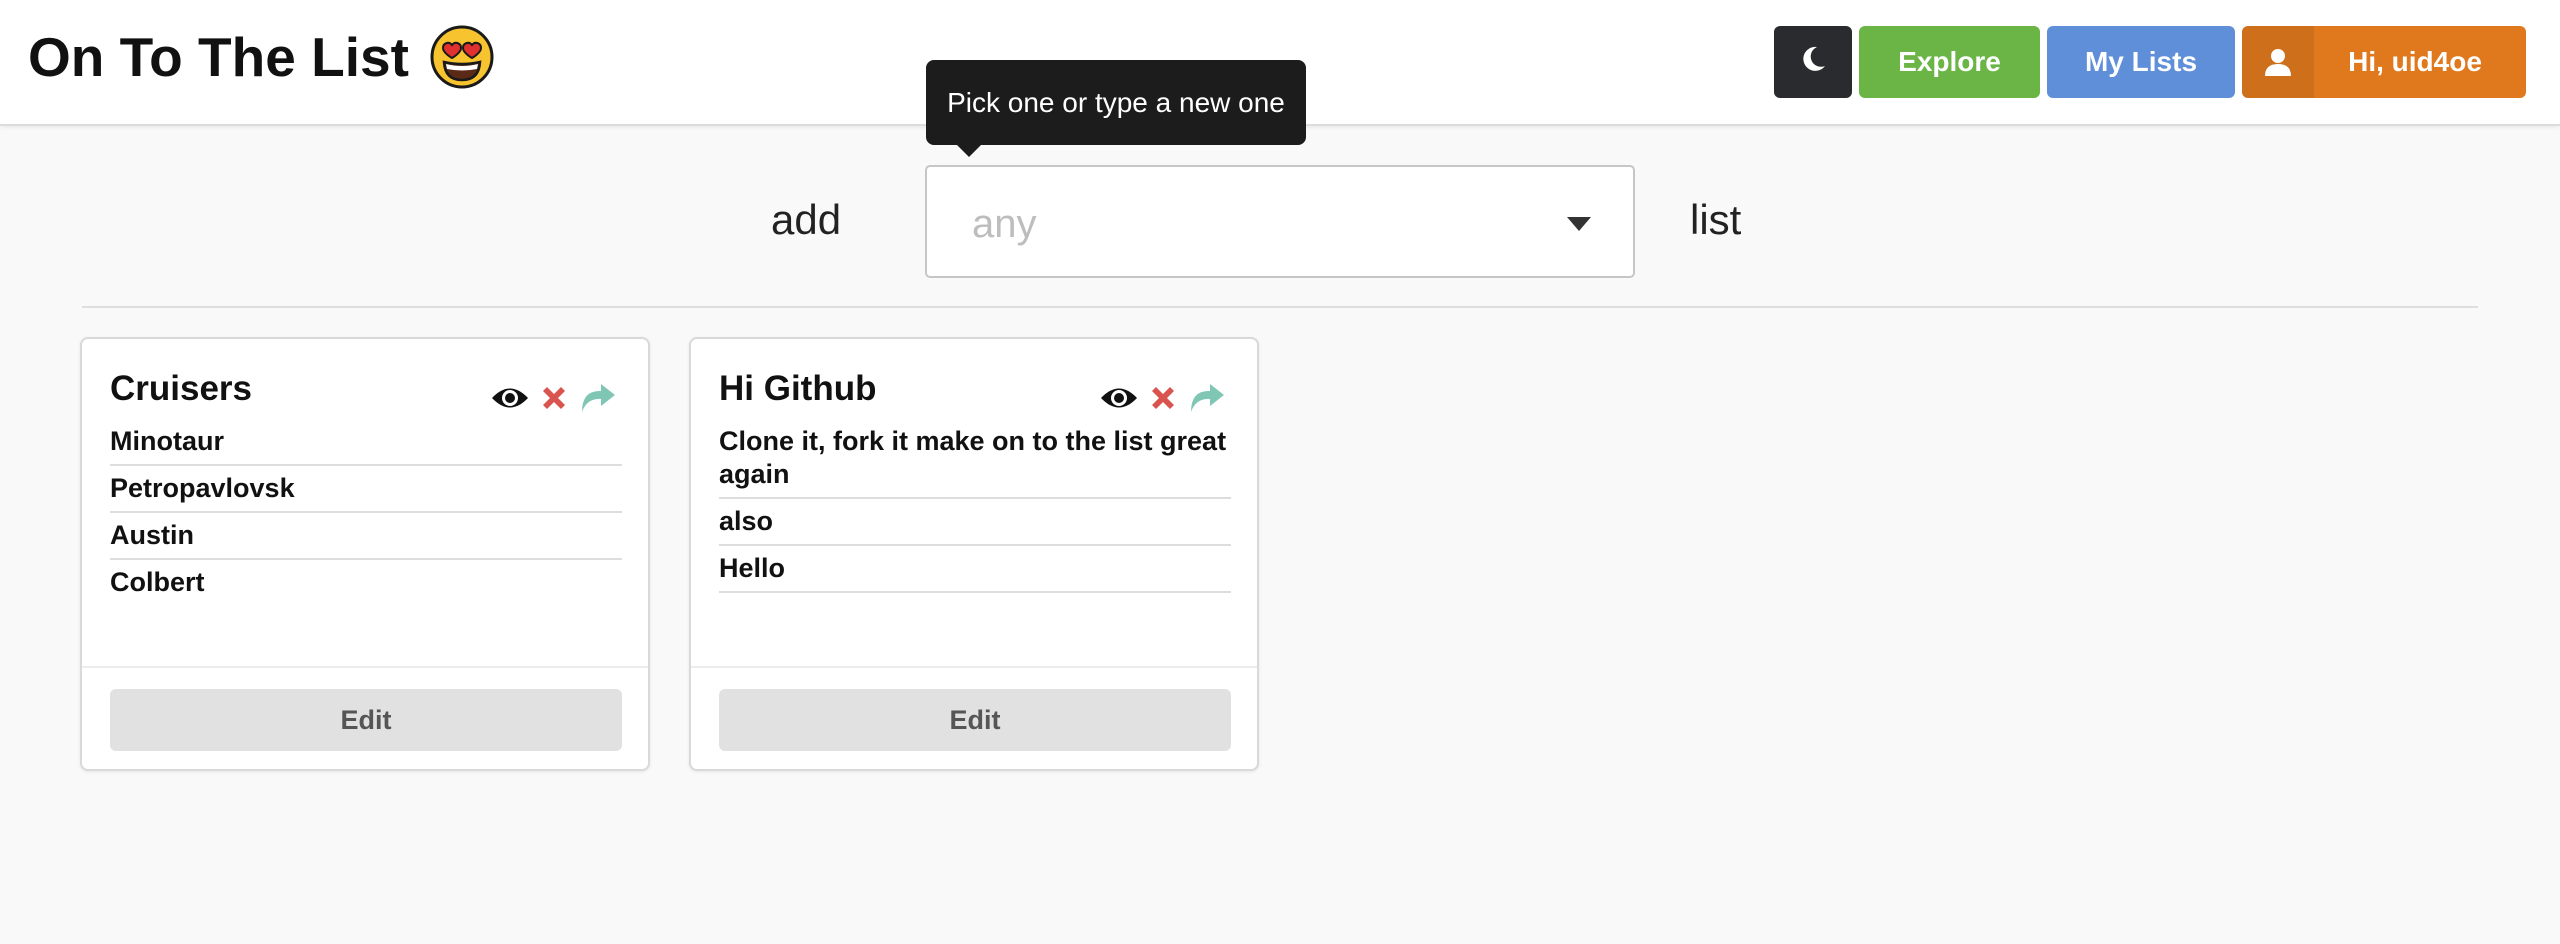 Image resolution: width=2560 pixels, height=944 pixels. Describe the element at coordinates (1280, 221) in the screenshot. I see `list-type-combobox: any` at that location.